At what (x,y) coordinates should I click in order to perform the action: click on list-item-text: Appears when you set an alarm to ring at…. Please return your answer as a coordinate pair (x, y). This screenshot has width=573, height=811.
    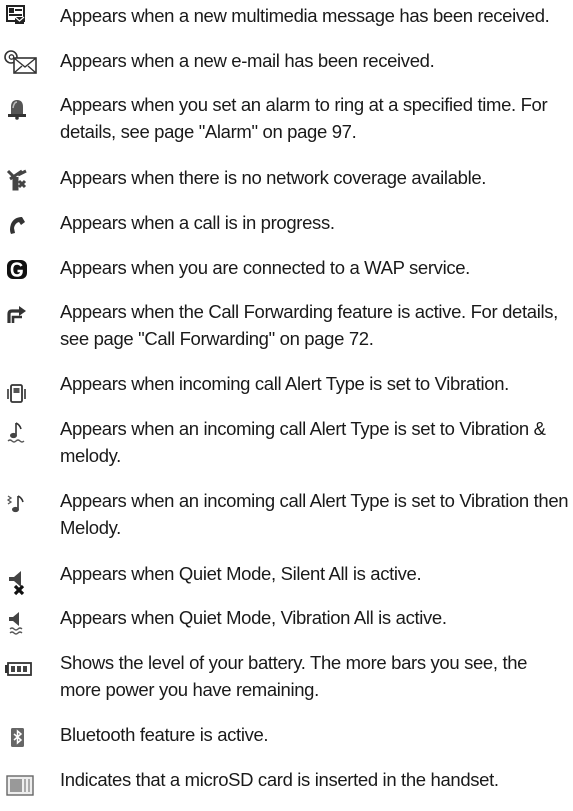
    Looking at the image, I should click on (304, 118).